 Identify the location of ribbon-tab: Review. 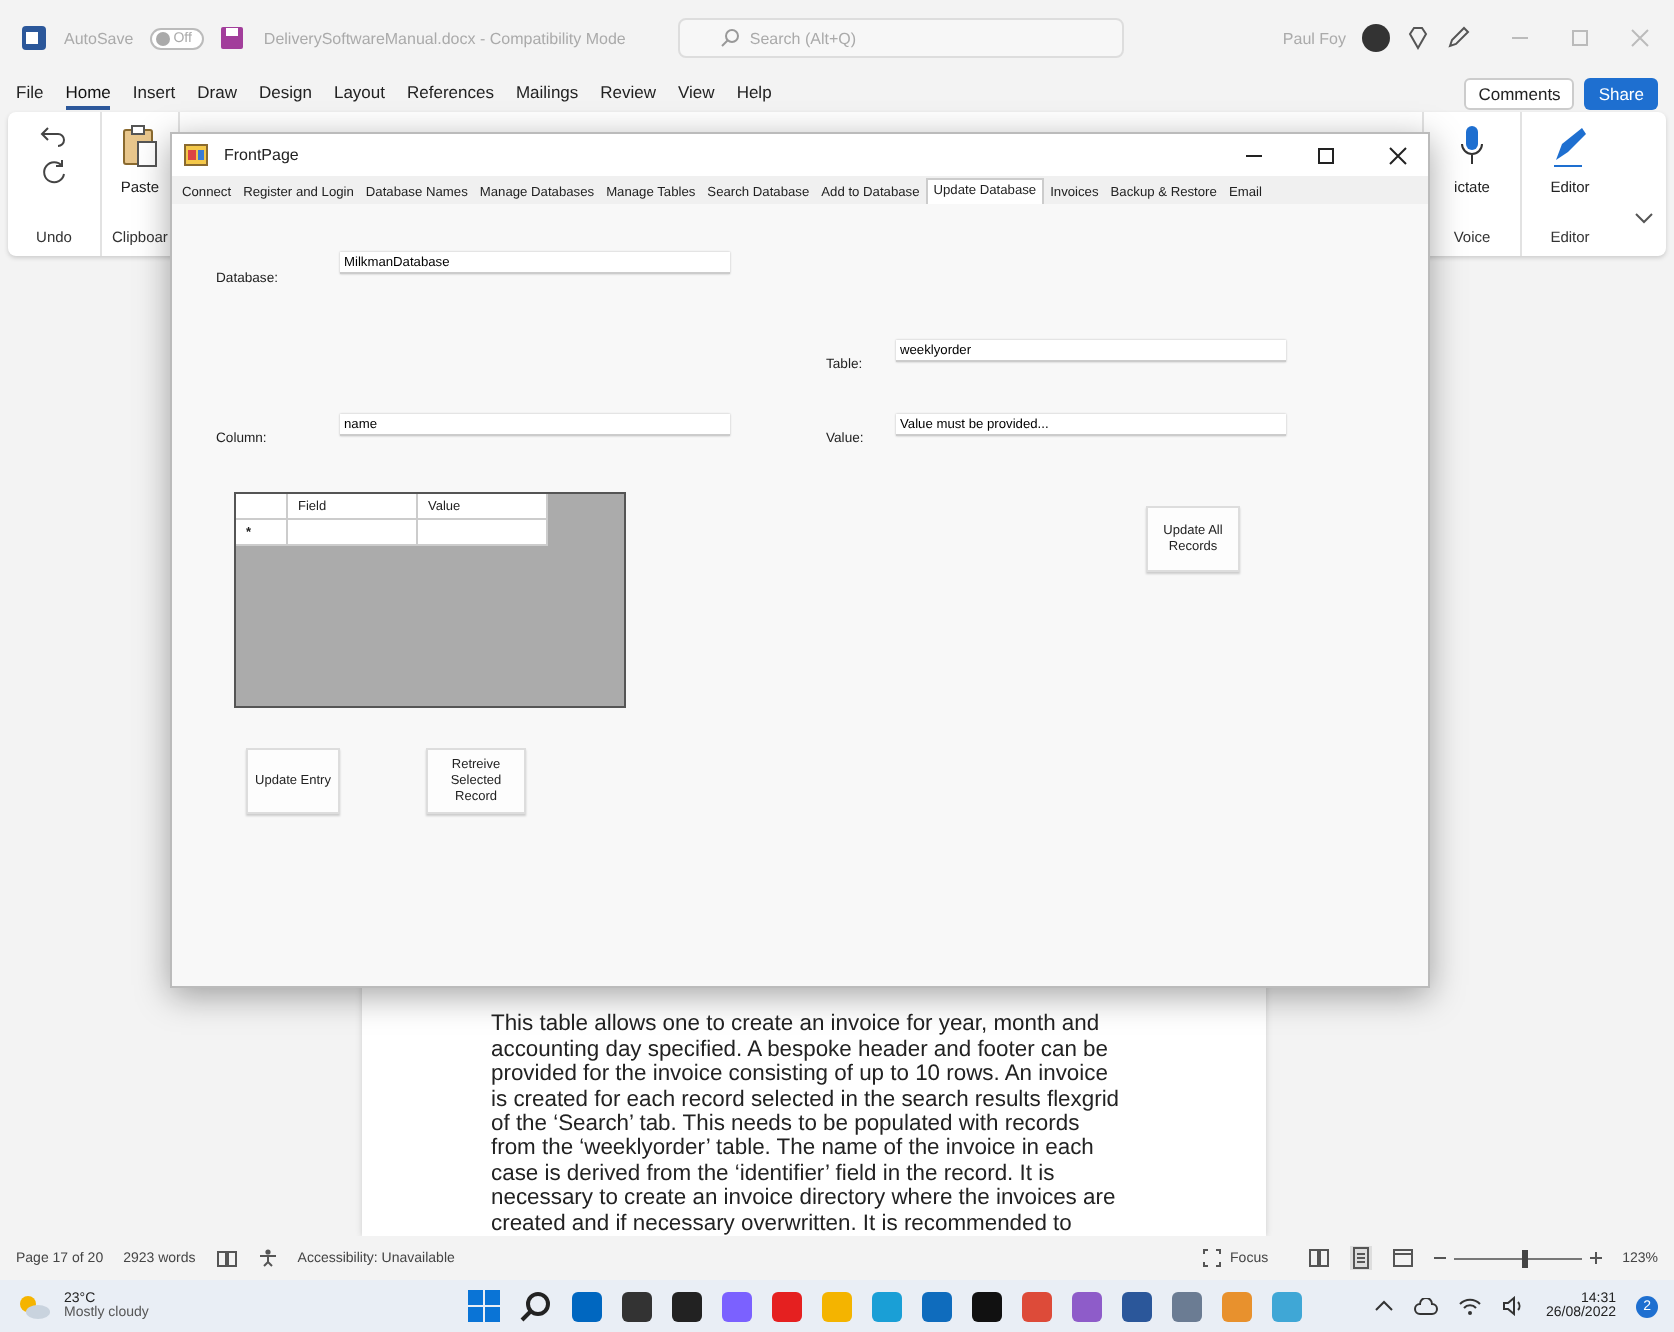
(628, 94).